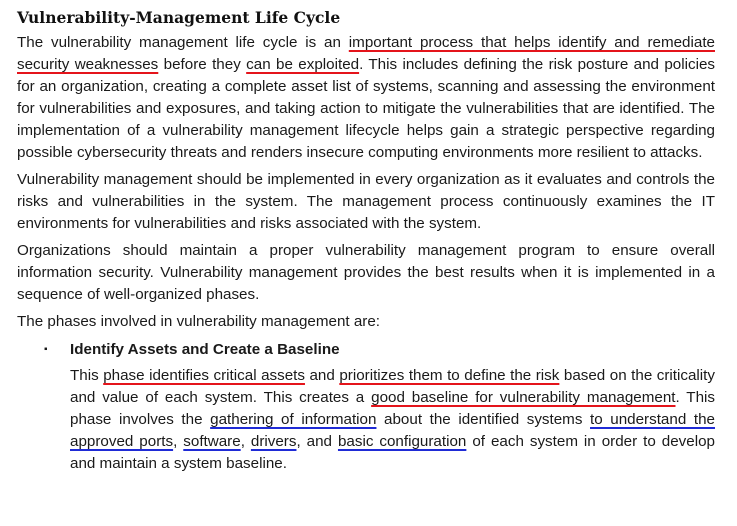 The height and width of the screenshot is (526, 737). I want to click on blue-underlined-phrase: drivers, so click(273, 441).